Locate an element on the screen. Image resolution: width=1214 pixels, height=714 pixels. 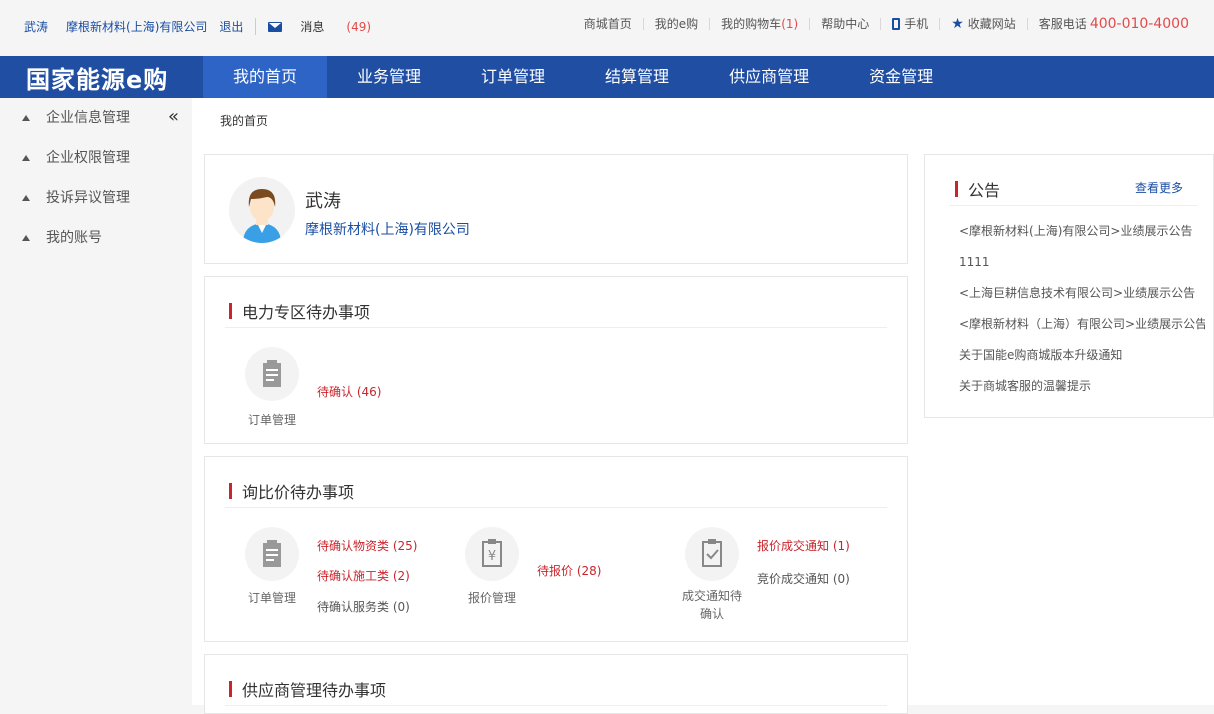
pending-construction: 待确认施工类 (2) is located at coordinates (363, 575).